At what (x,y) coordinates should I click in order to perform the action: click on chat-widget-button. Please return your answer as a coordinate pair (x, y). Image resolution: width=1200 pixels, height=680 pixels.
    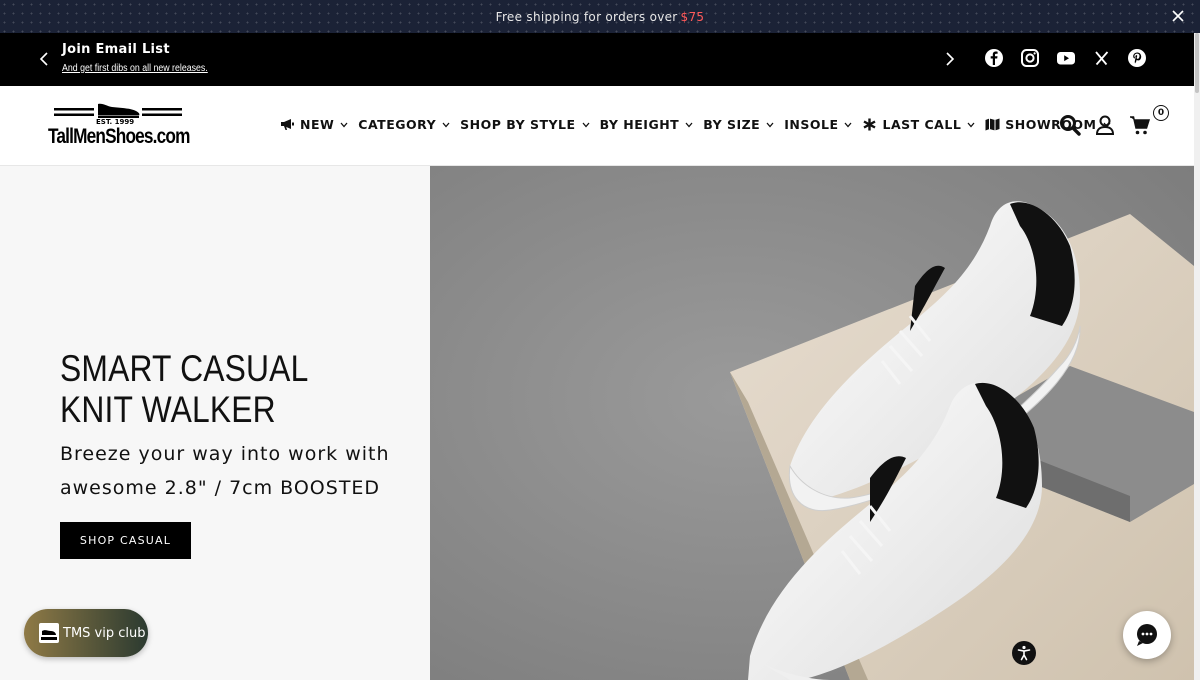
    Looking at the image, I should click on (1147, 635).